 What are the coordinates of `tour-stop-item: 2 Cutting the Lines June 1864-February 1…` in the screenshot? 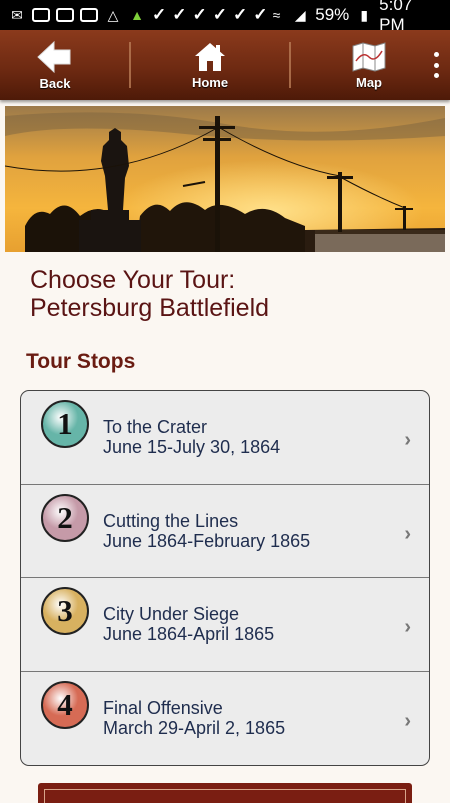 It's located at (225, 531).